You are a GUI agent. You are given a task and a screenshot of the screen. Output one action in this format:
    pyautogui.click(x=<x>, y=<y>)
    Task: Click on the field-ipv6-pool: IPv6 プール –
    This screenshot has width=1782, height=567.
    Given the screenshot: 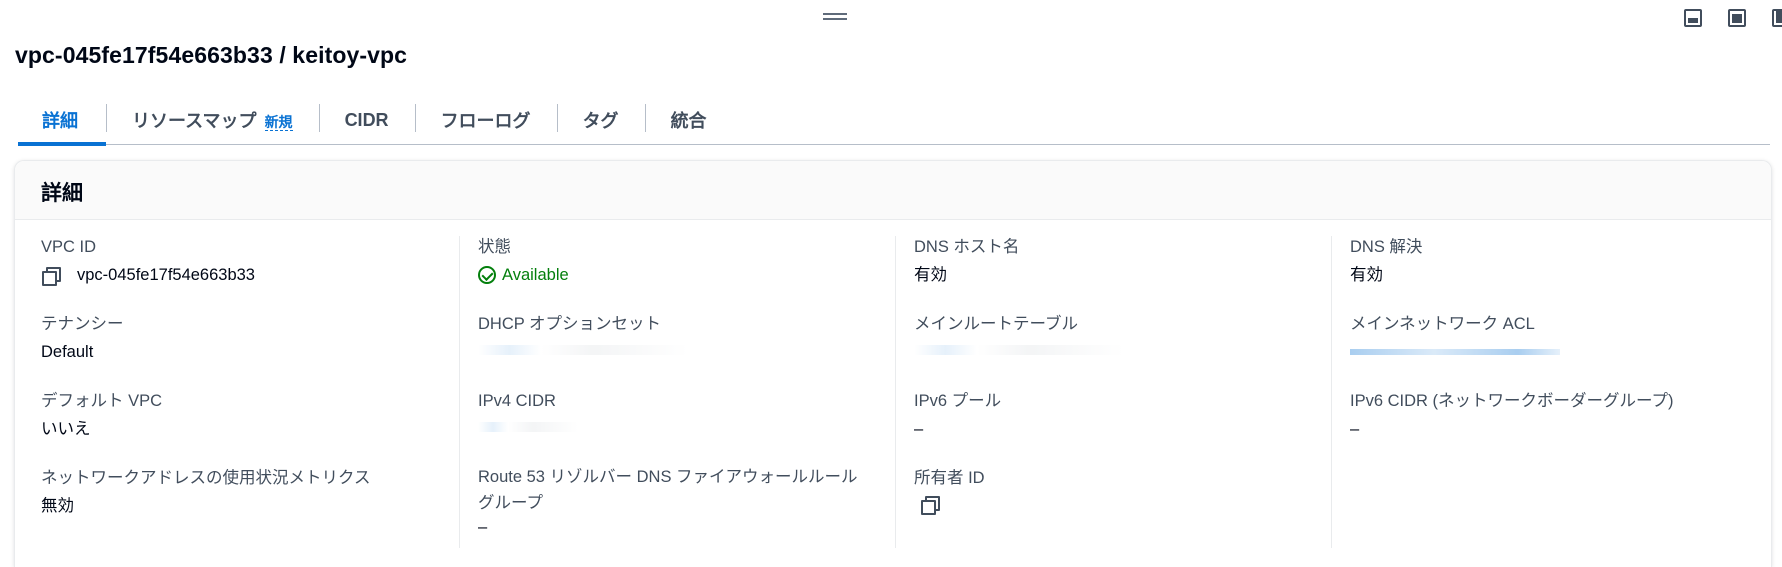 What is the action you would take?
    pyautogui.click(x=1106, y=428)
    